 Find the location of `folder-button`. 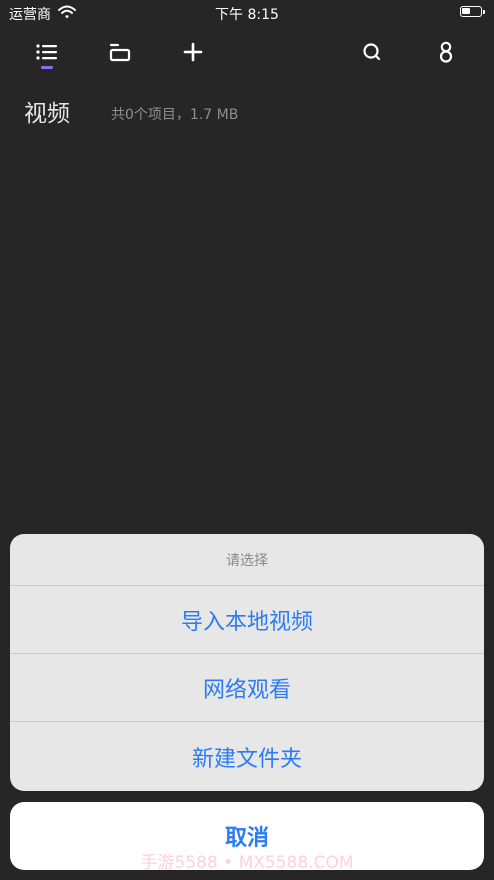

folder-button is located at coordinates (120, 52).